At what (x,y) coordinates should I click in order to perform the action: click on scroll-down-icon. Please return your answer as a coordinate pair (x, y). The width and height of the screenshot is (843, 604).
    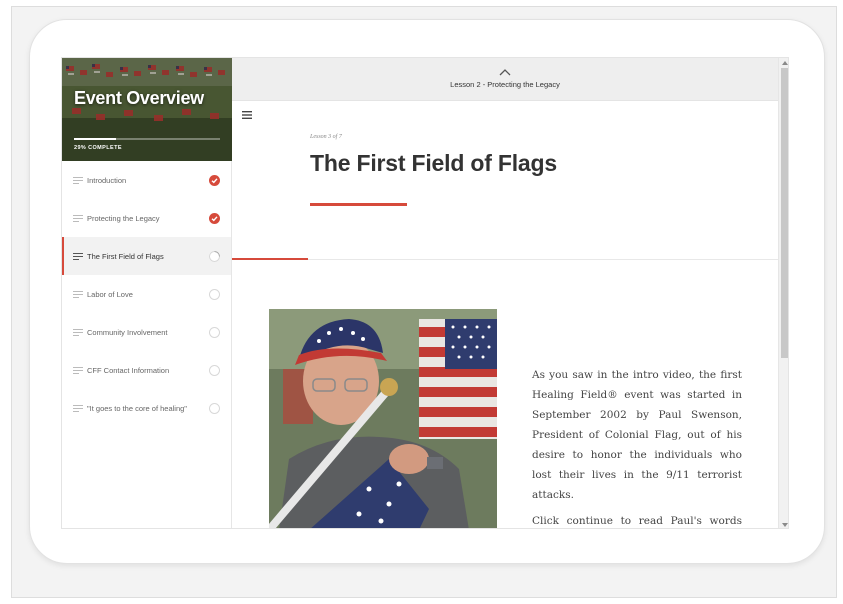
    Looking at the image, I should click on (785, 525).